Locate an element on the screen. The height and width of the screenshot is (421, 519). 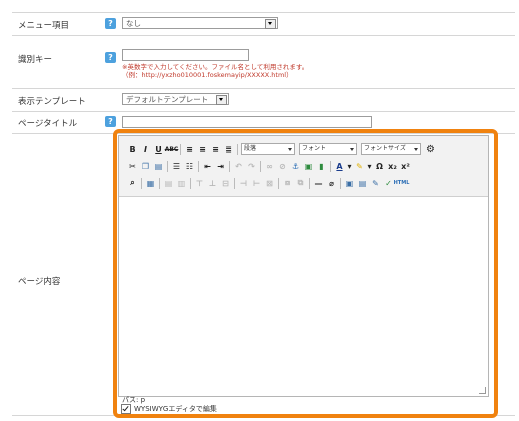
insert-row-before-icon: ⊤ is located at coordinates (199, 183).